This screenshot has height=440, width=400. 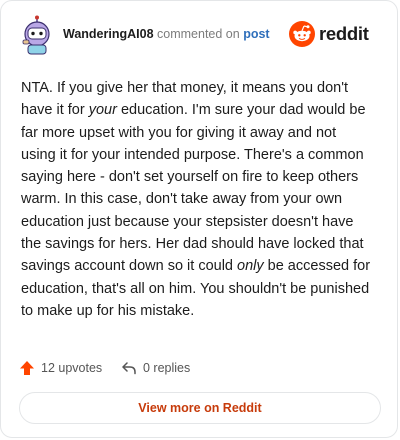 I want to click on commented-on-text: commented on, so click(x=198, y=34).